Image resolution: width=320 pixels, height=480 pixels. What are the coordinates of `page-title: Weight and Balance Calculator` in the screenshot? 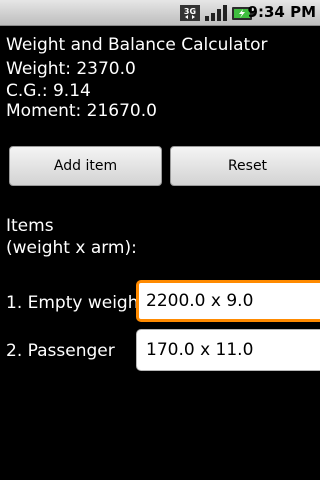 It's located at (137, 45).